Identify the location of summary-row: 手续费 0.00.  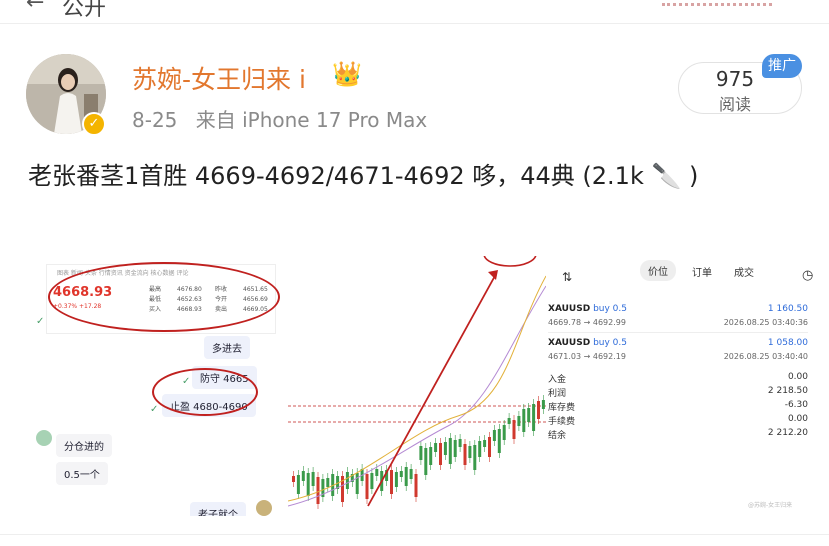
(678, 420).